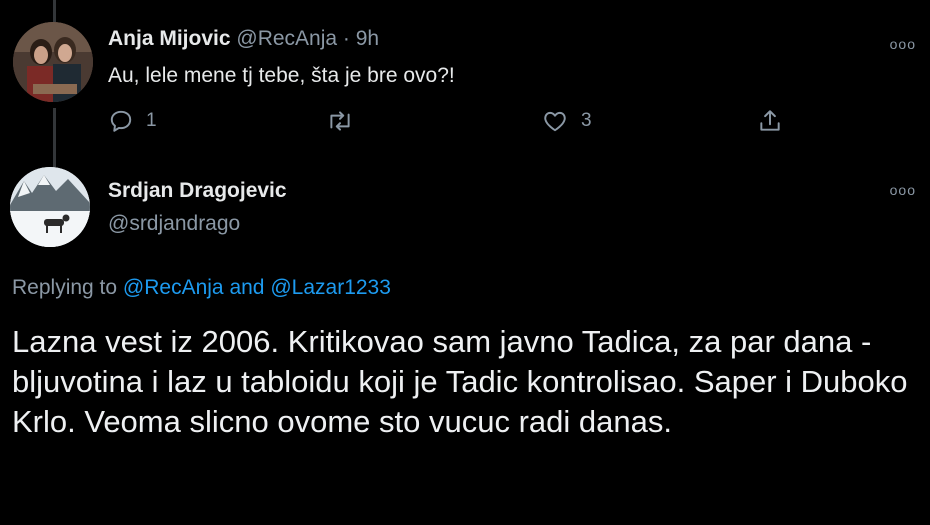 This screenshot has height=525, width=930. What do you see at coordinates (586, 120) in the screenshot?
I see `like-count: 3` at bounding box center [586, 120].